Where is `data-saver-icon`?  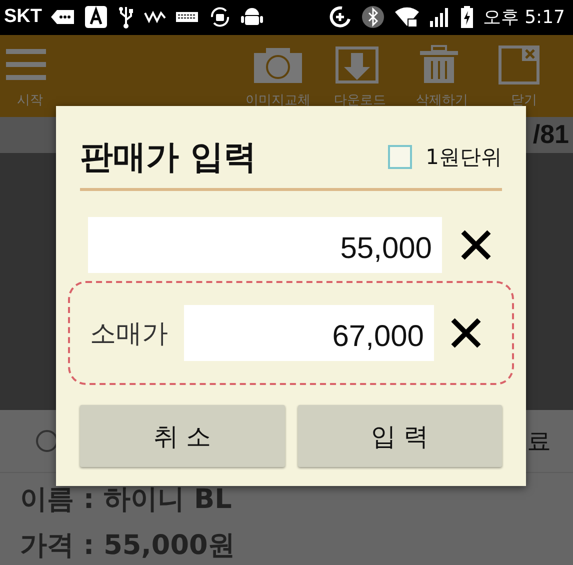
data-saver-icon is located at coordinates (340, 17).